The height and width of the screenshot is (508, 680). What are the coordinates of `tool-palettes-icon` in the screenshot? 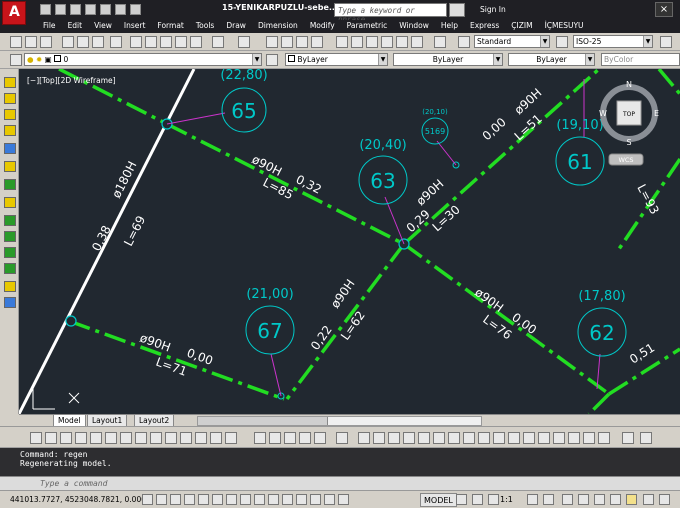 It's located at (372, 42).